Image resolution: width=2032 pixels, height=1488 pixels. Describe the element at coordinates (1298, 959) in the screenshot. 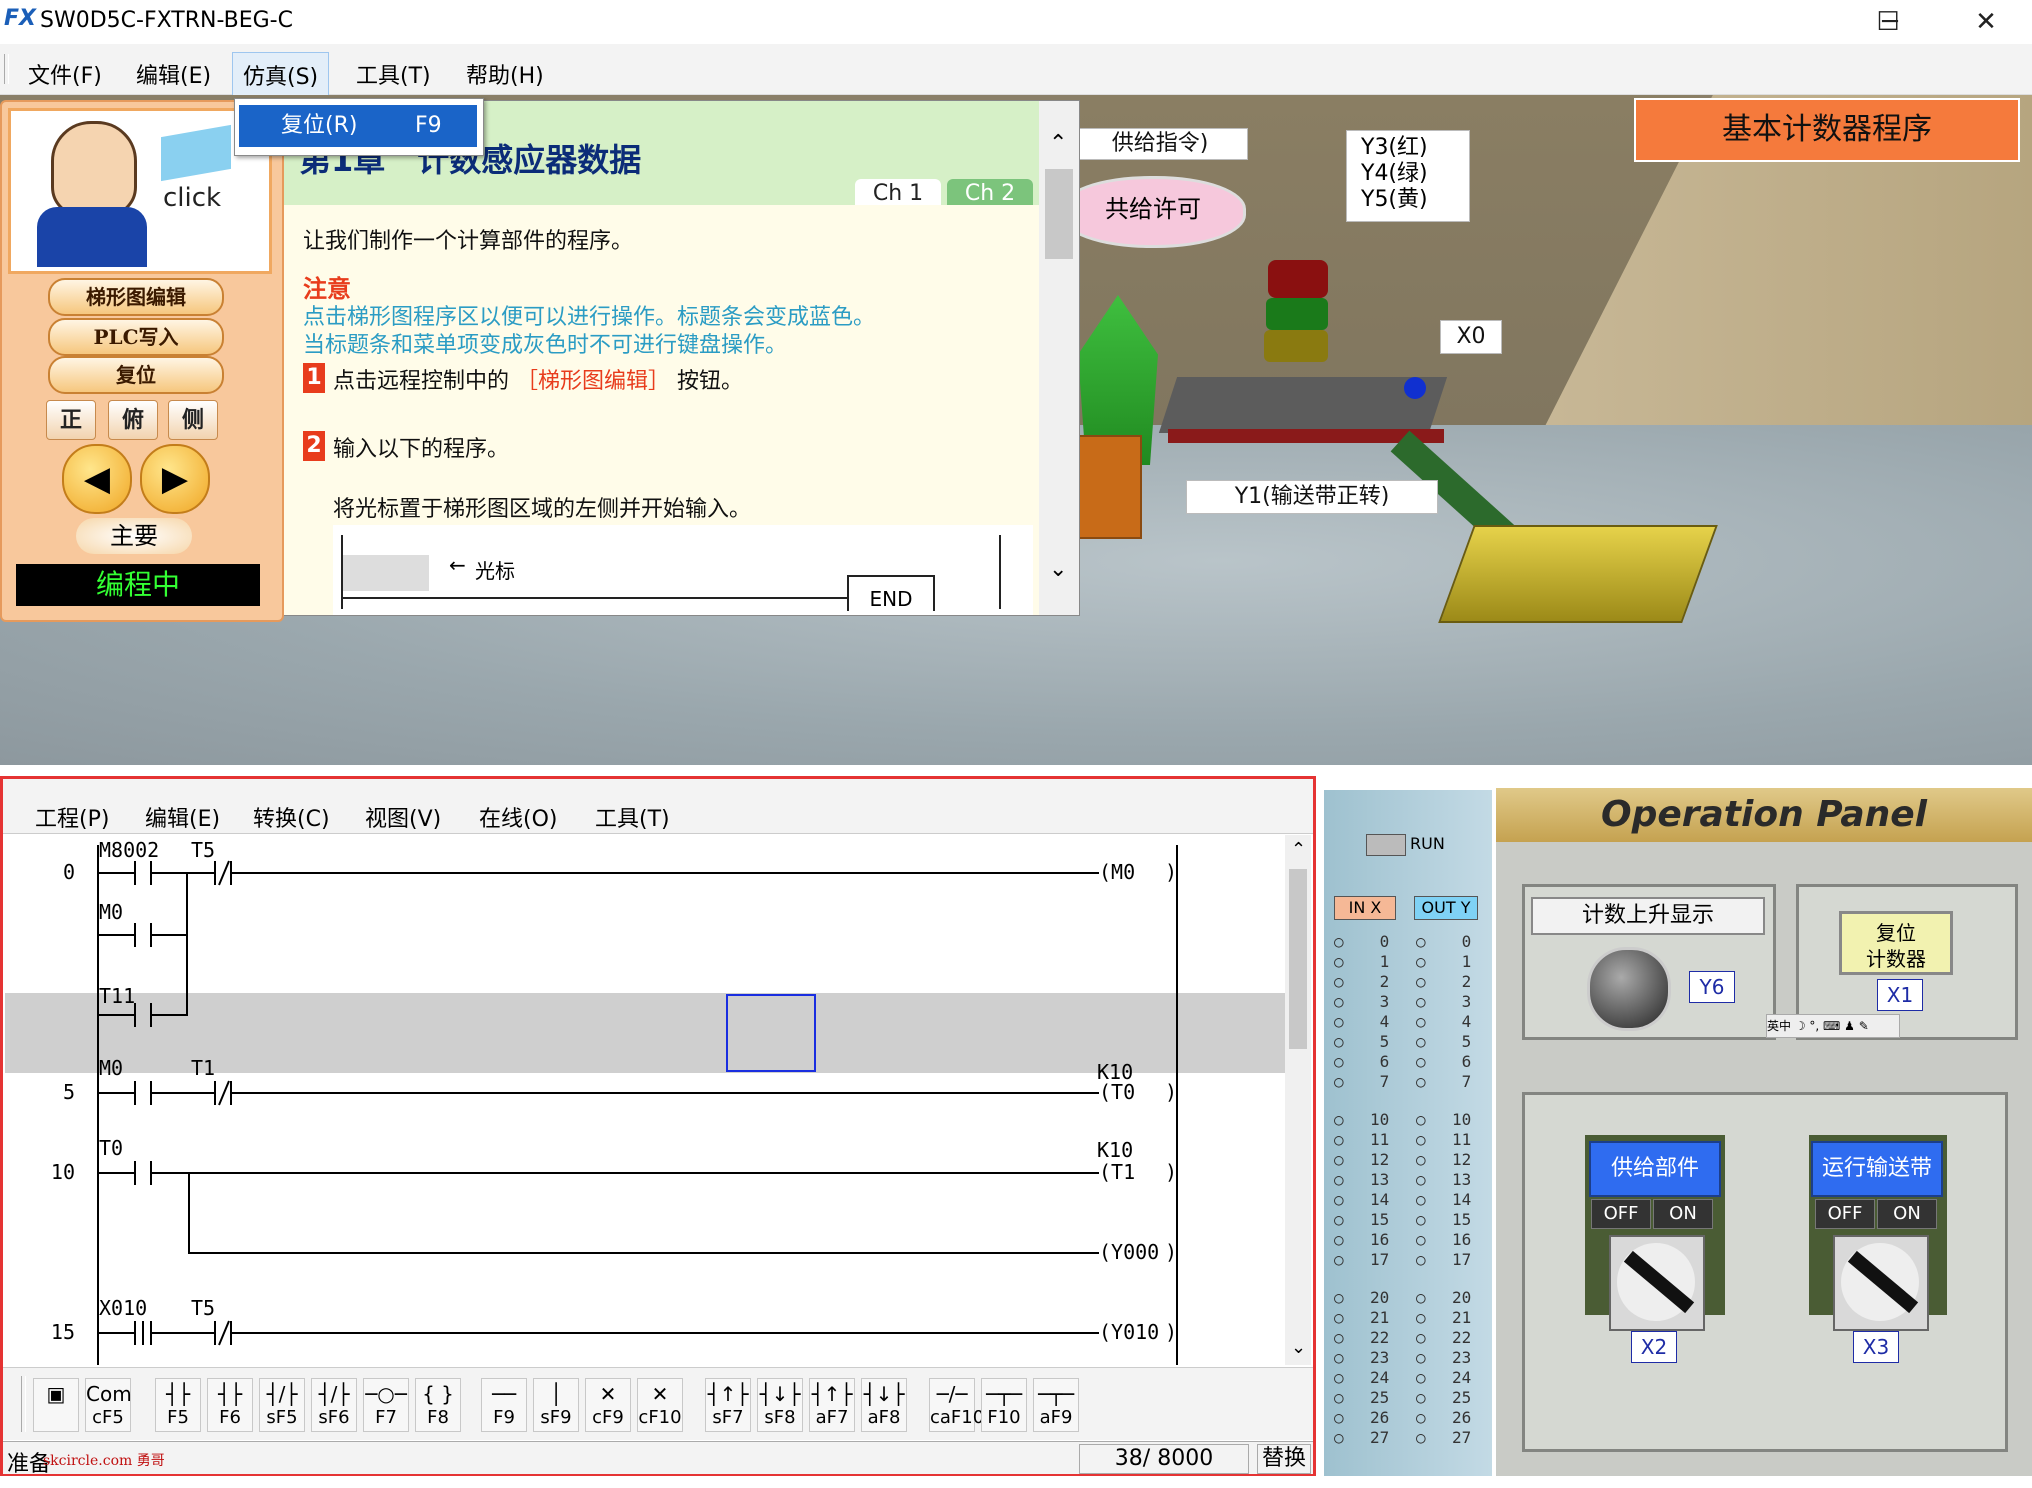

I see `ladder-scroll-thumb` at that location.